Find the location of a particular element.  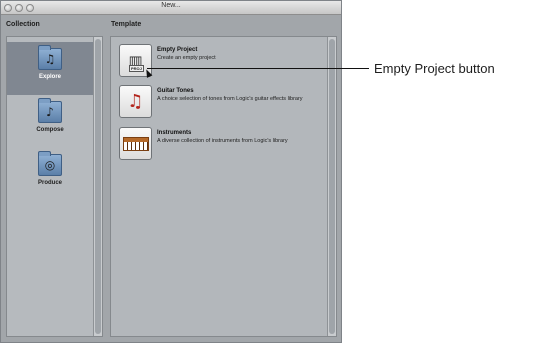

project-badge: PROJ is located at coordinates (136, 68).